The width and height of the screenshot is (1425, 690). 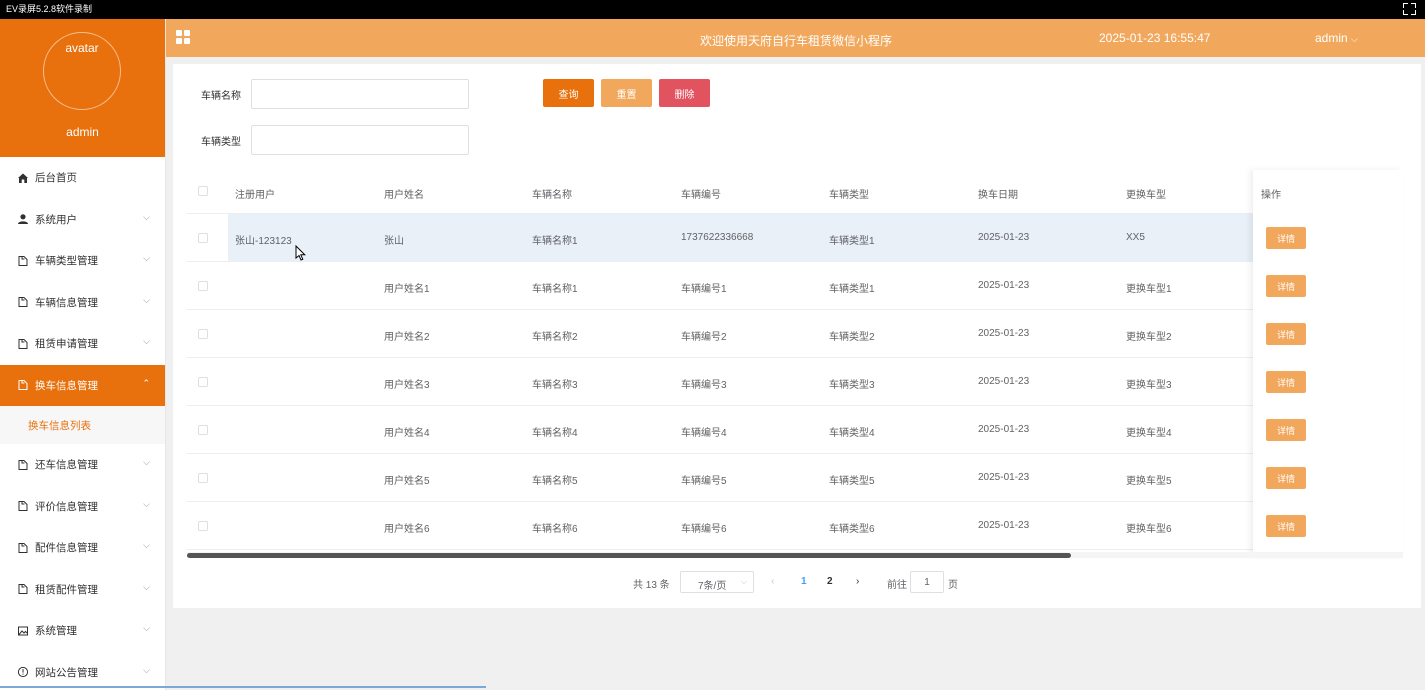 I want to click on table-row: 用户姓名2 车辆名称2 车辆编号2 车辆类型2 2025-01-23 更换车型2, so click(x=795, y=334).